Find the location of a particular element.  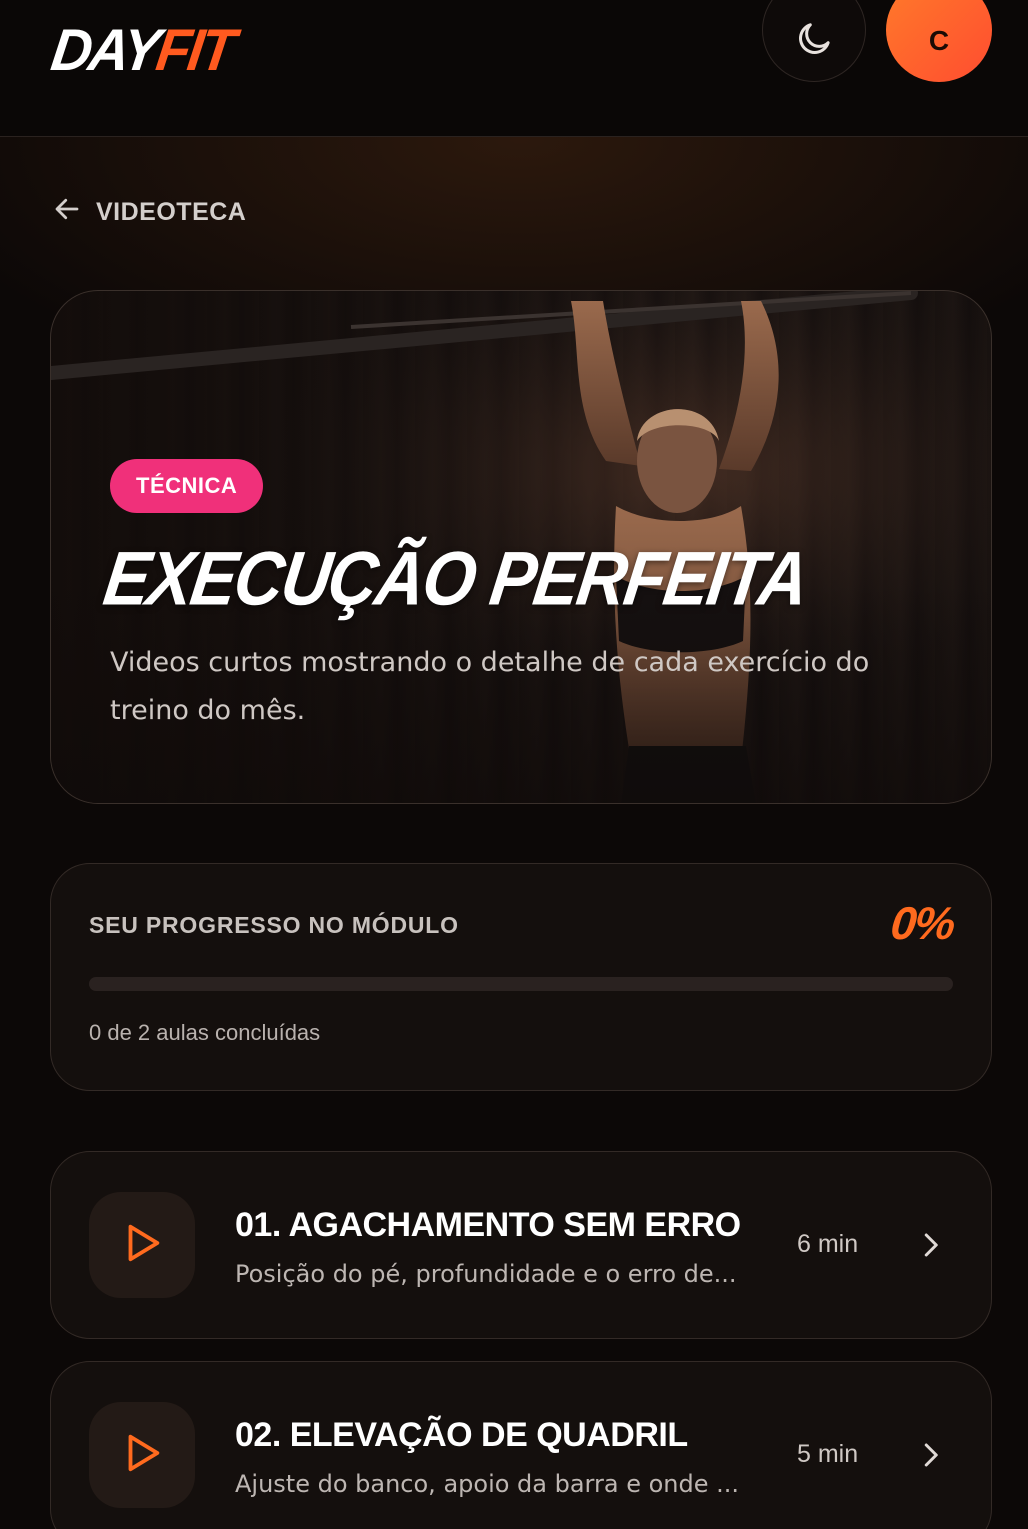

progress-summary: 0 de 2 aulas concluídas is located at coordinates (205, 1032).